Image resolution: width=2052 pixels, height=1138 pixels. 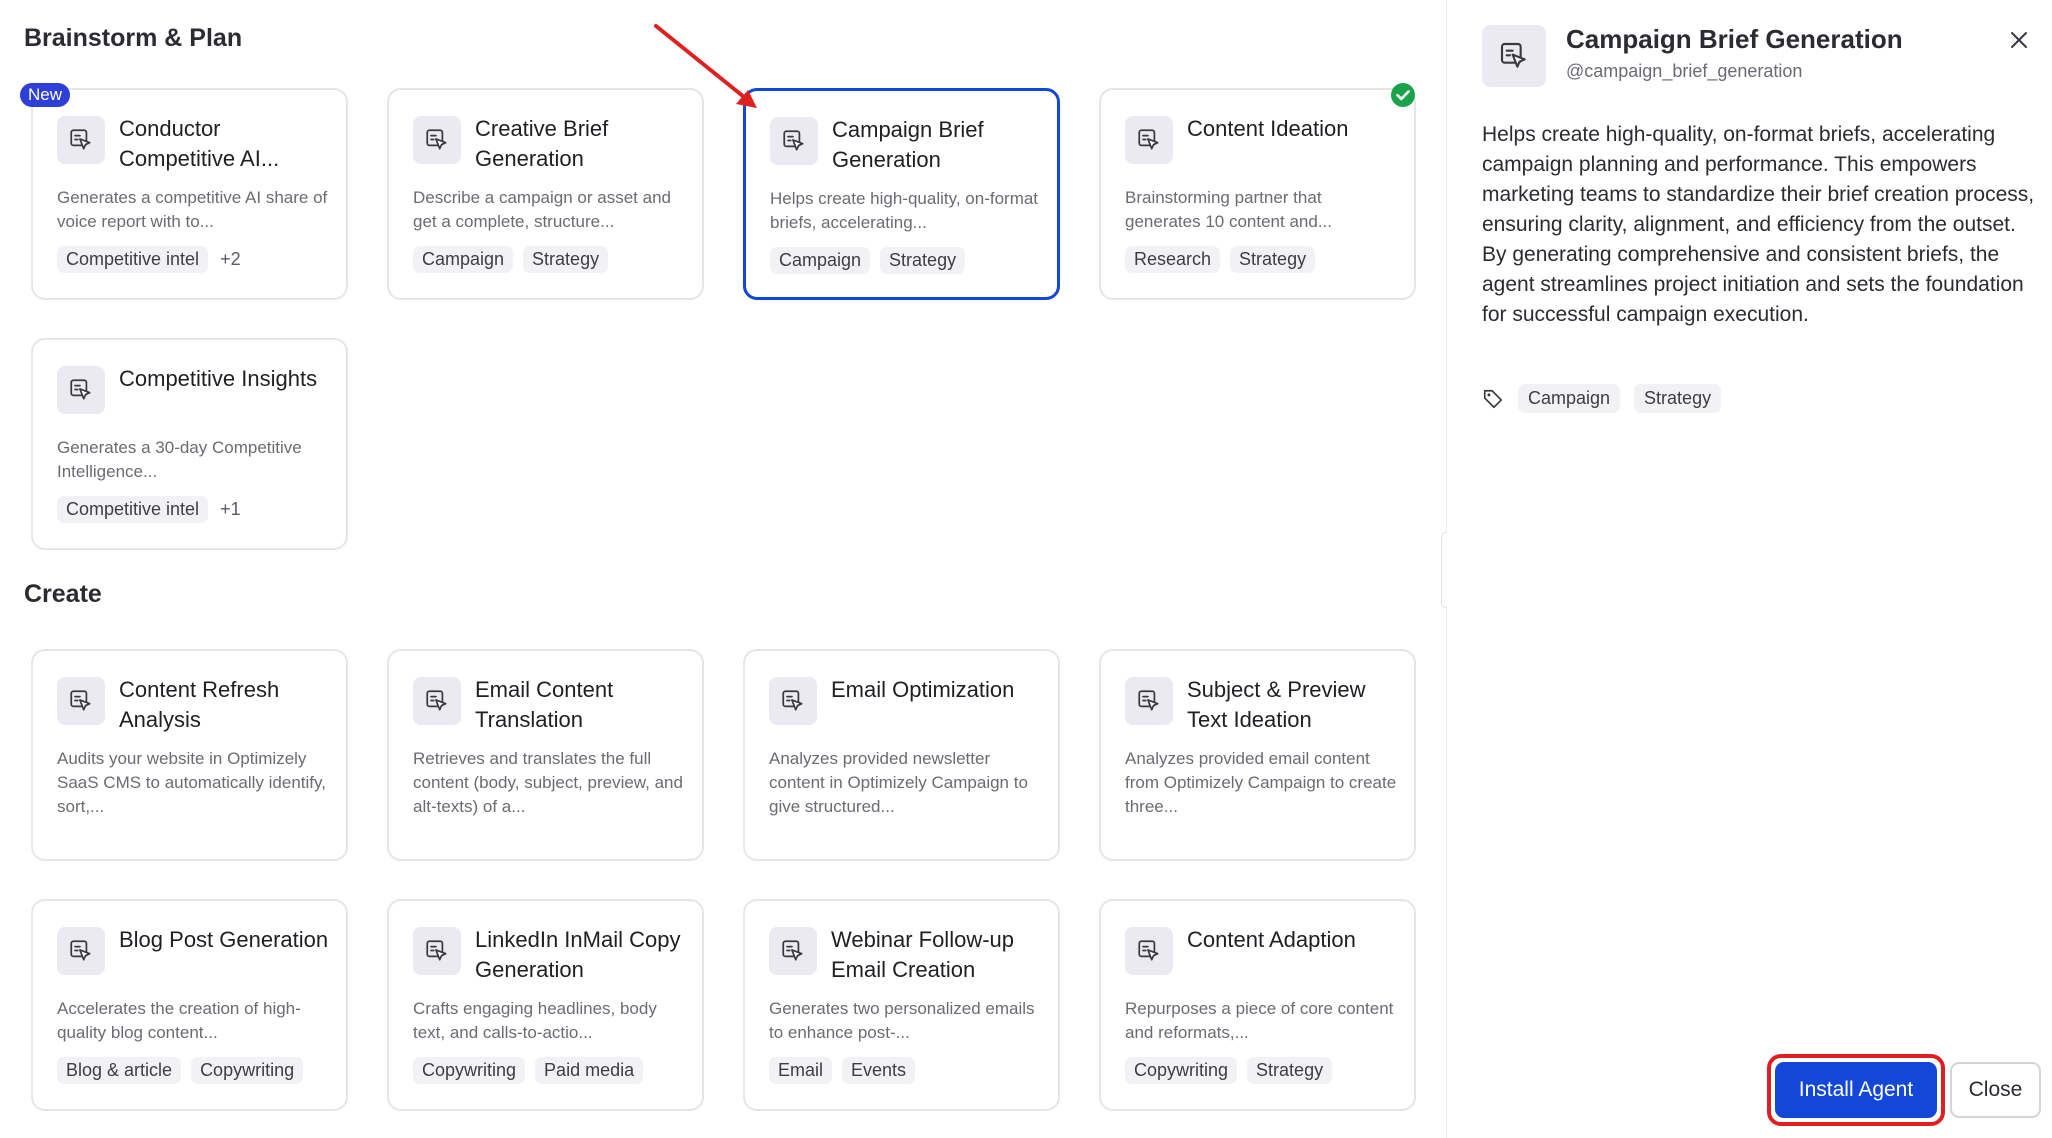 What do you see at coordinates (1734, 39) in the screenshot?
I see `panel-title: Campaign Brief Generation` at bounding box center [1734, 39].